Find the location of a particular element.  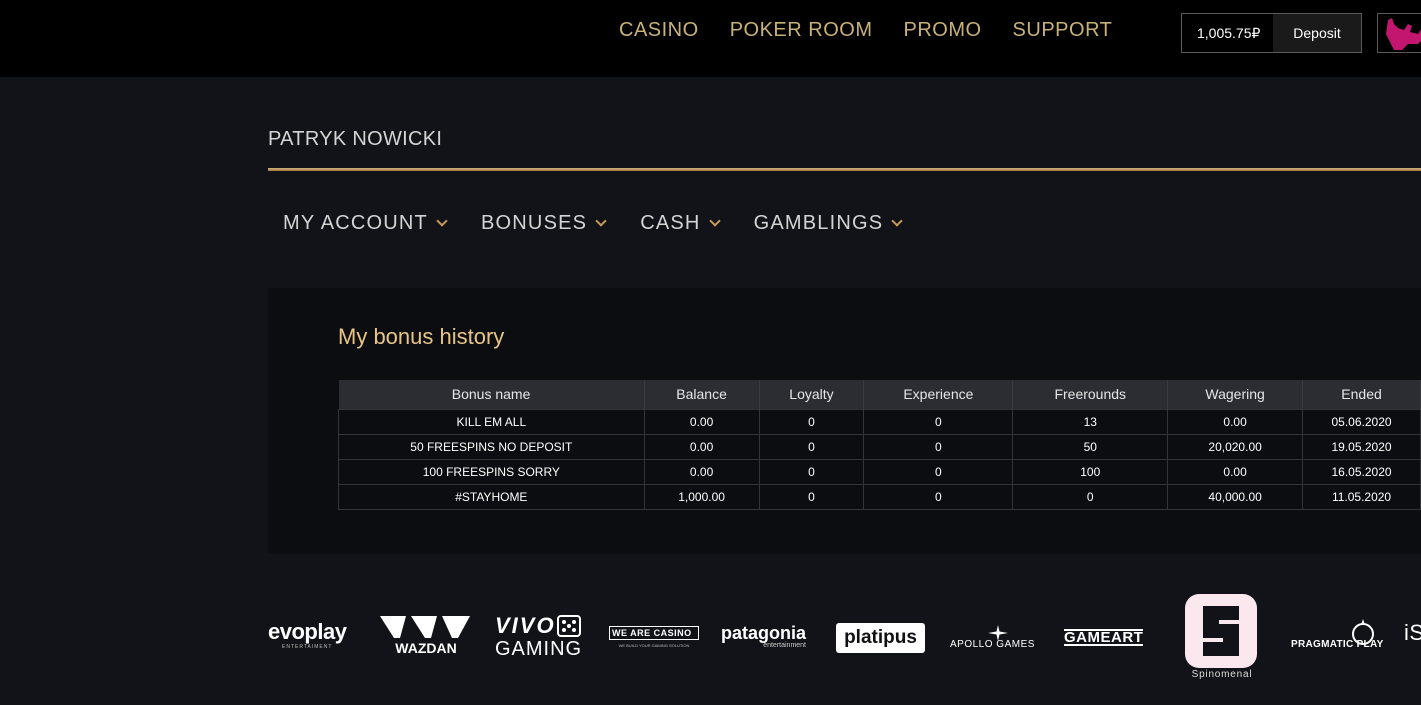

patagonia-logo-sub: entertainment is located at coordinates (785, 645).